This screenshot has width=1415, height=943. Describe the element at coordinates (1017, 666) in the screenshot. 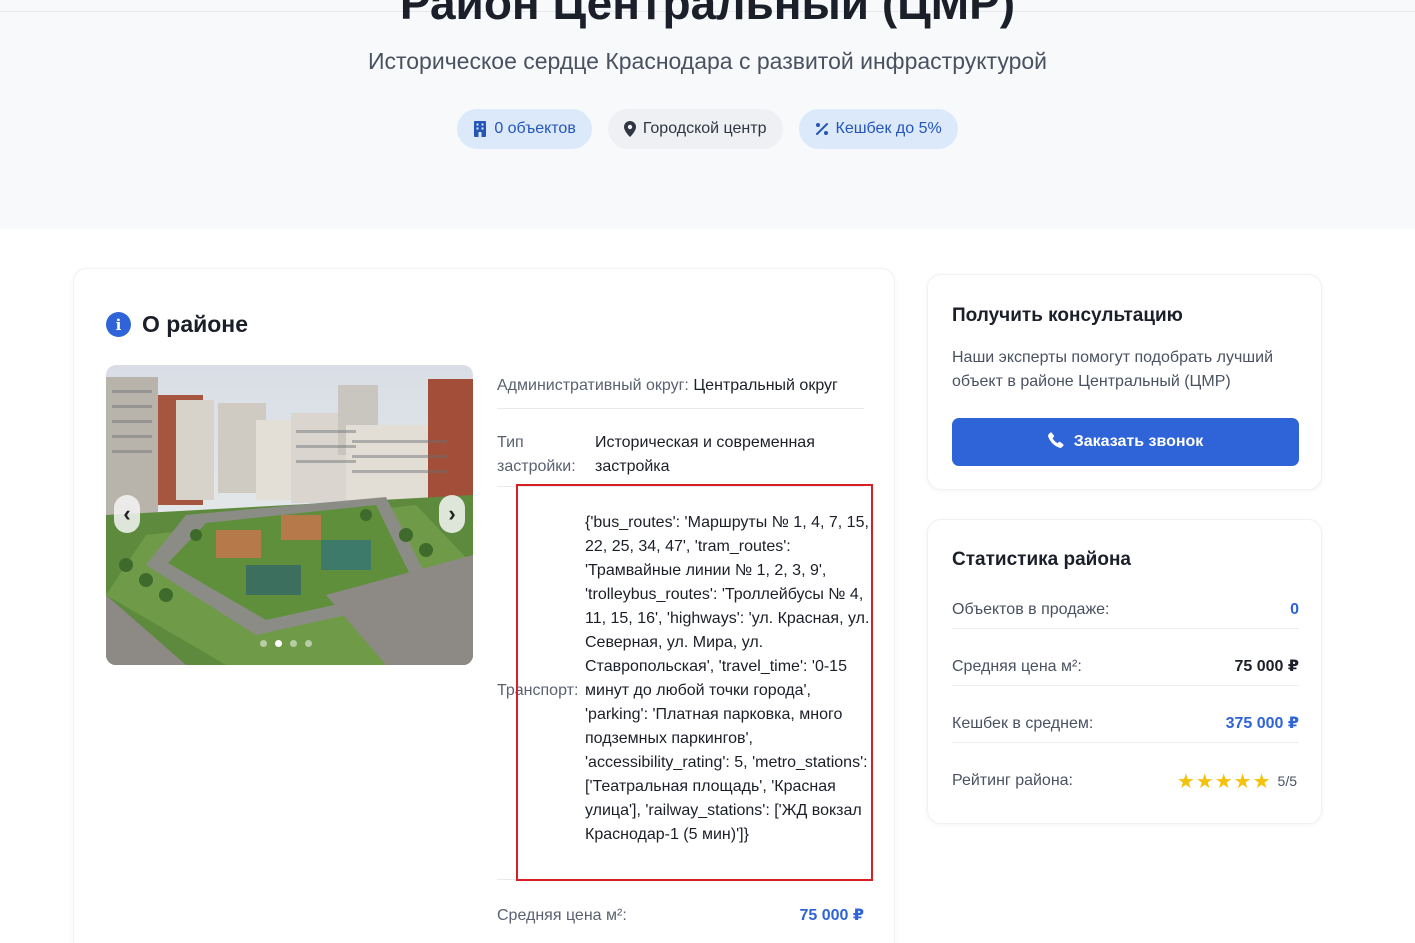

I see `stat-avg-price-label: Средняя цена м²:` at that location.